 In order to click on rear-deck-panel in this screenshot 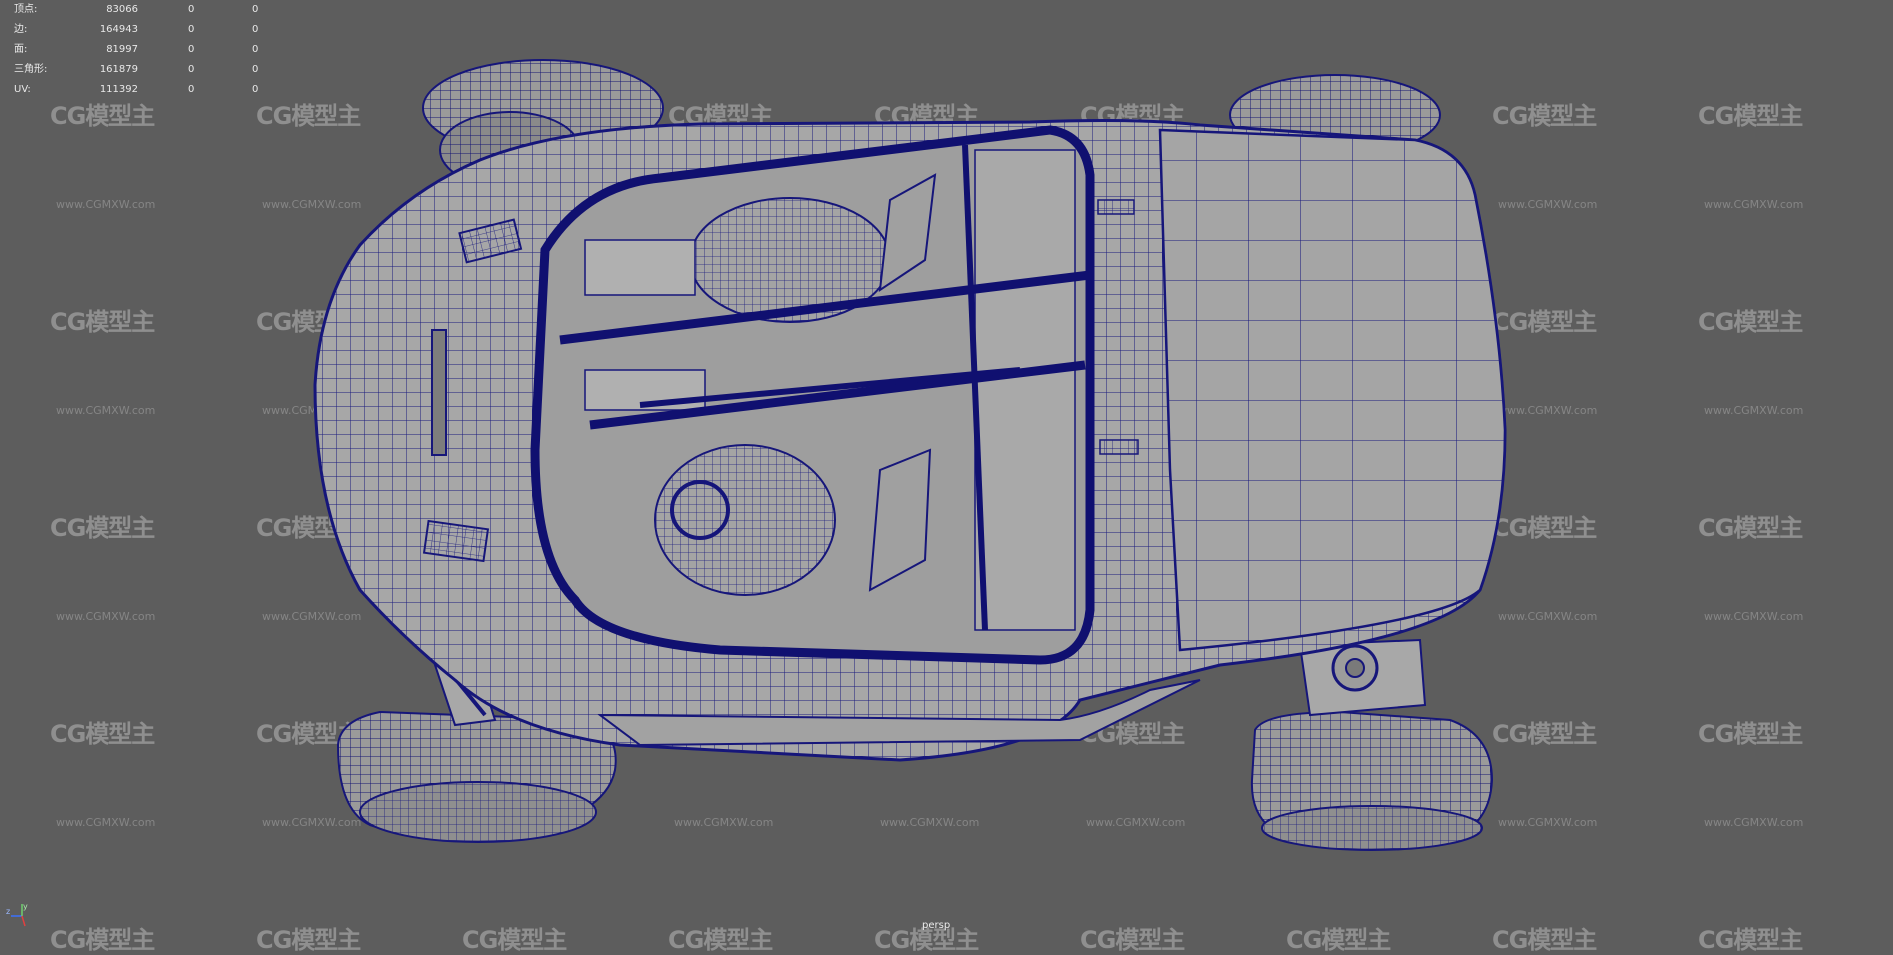, I will do `click(1332, 390)`.